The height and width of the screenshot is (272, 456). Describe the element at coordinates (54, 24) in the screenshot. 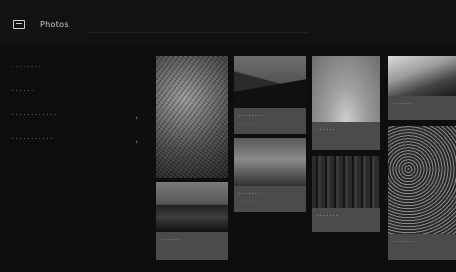

I see `window-title: Photos` at that location.